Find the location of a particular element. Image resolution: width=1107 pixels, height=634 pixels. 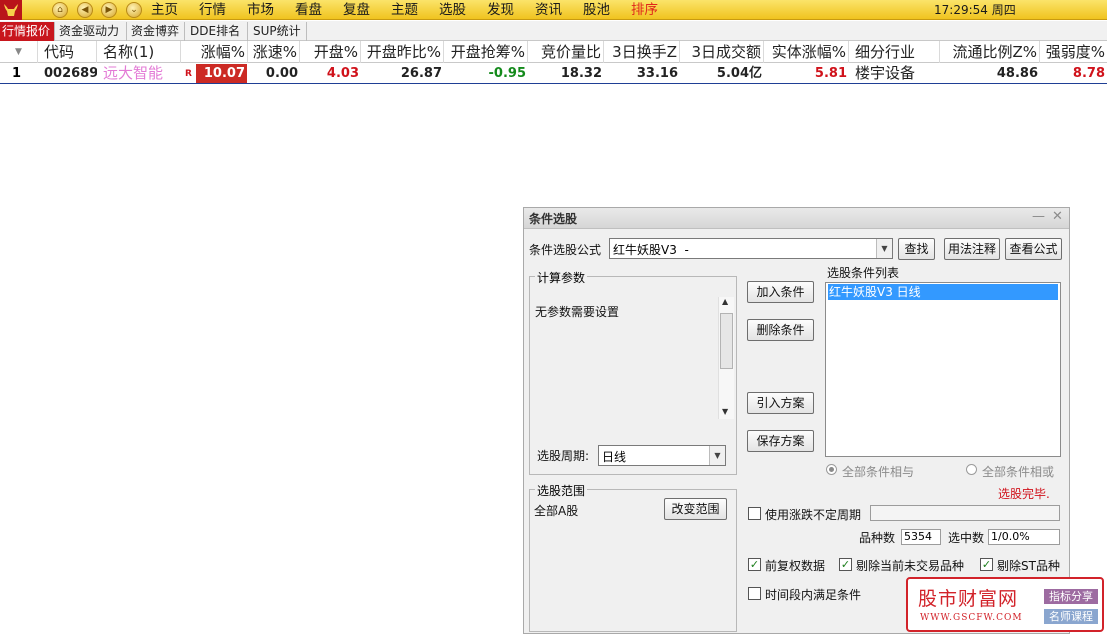

menu-market: 市场 is located at coordinates (260, 10).